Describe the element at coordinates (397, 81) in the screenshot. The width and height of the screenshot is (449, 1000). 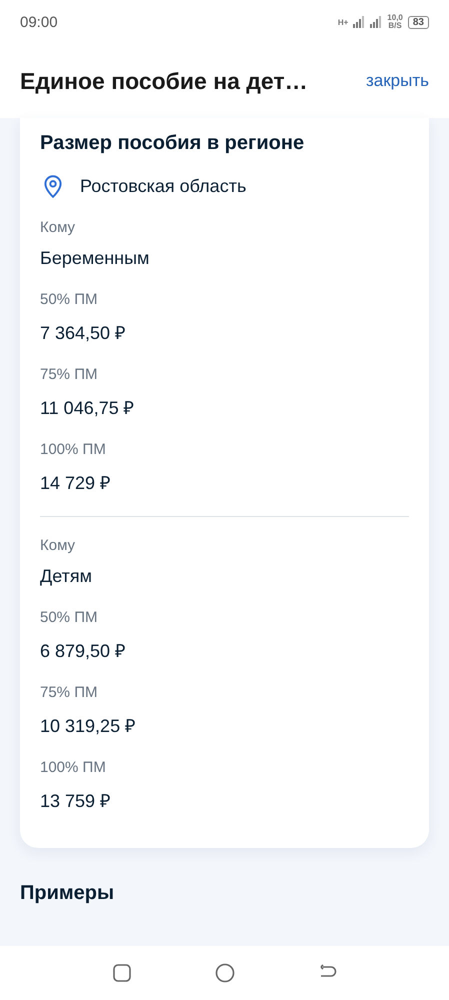
I see `close-link: закрыть` at that location.